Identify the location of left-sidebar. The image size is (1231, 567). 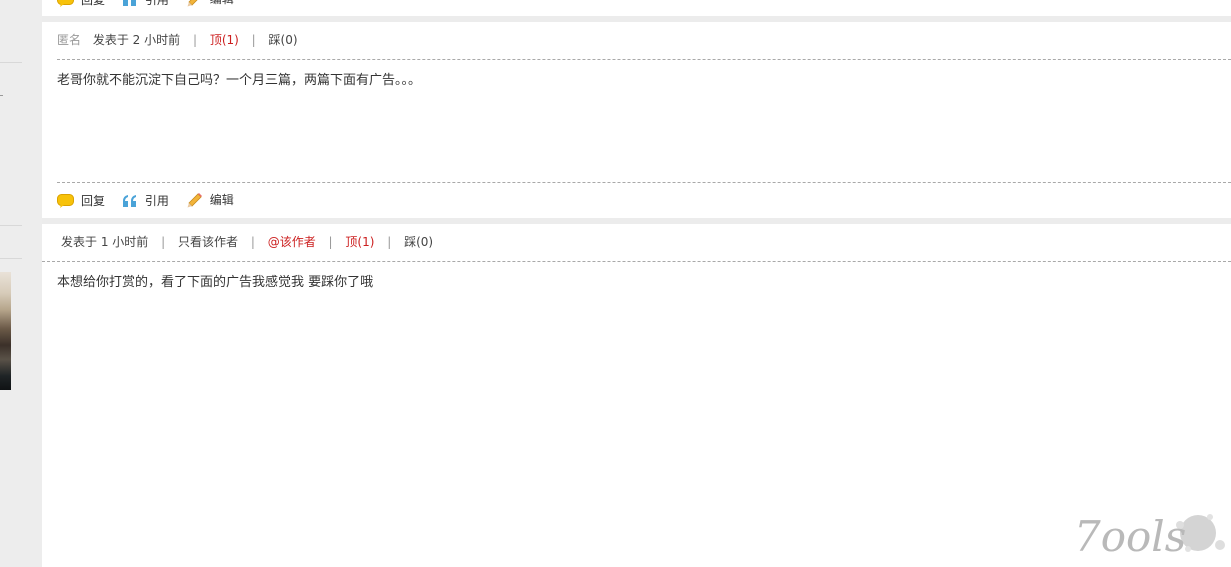
(21, 283).